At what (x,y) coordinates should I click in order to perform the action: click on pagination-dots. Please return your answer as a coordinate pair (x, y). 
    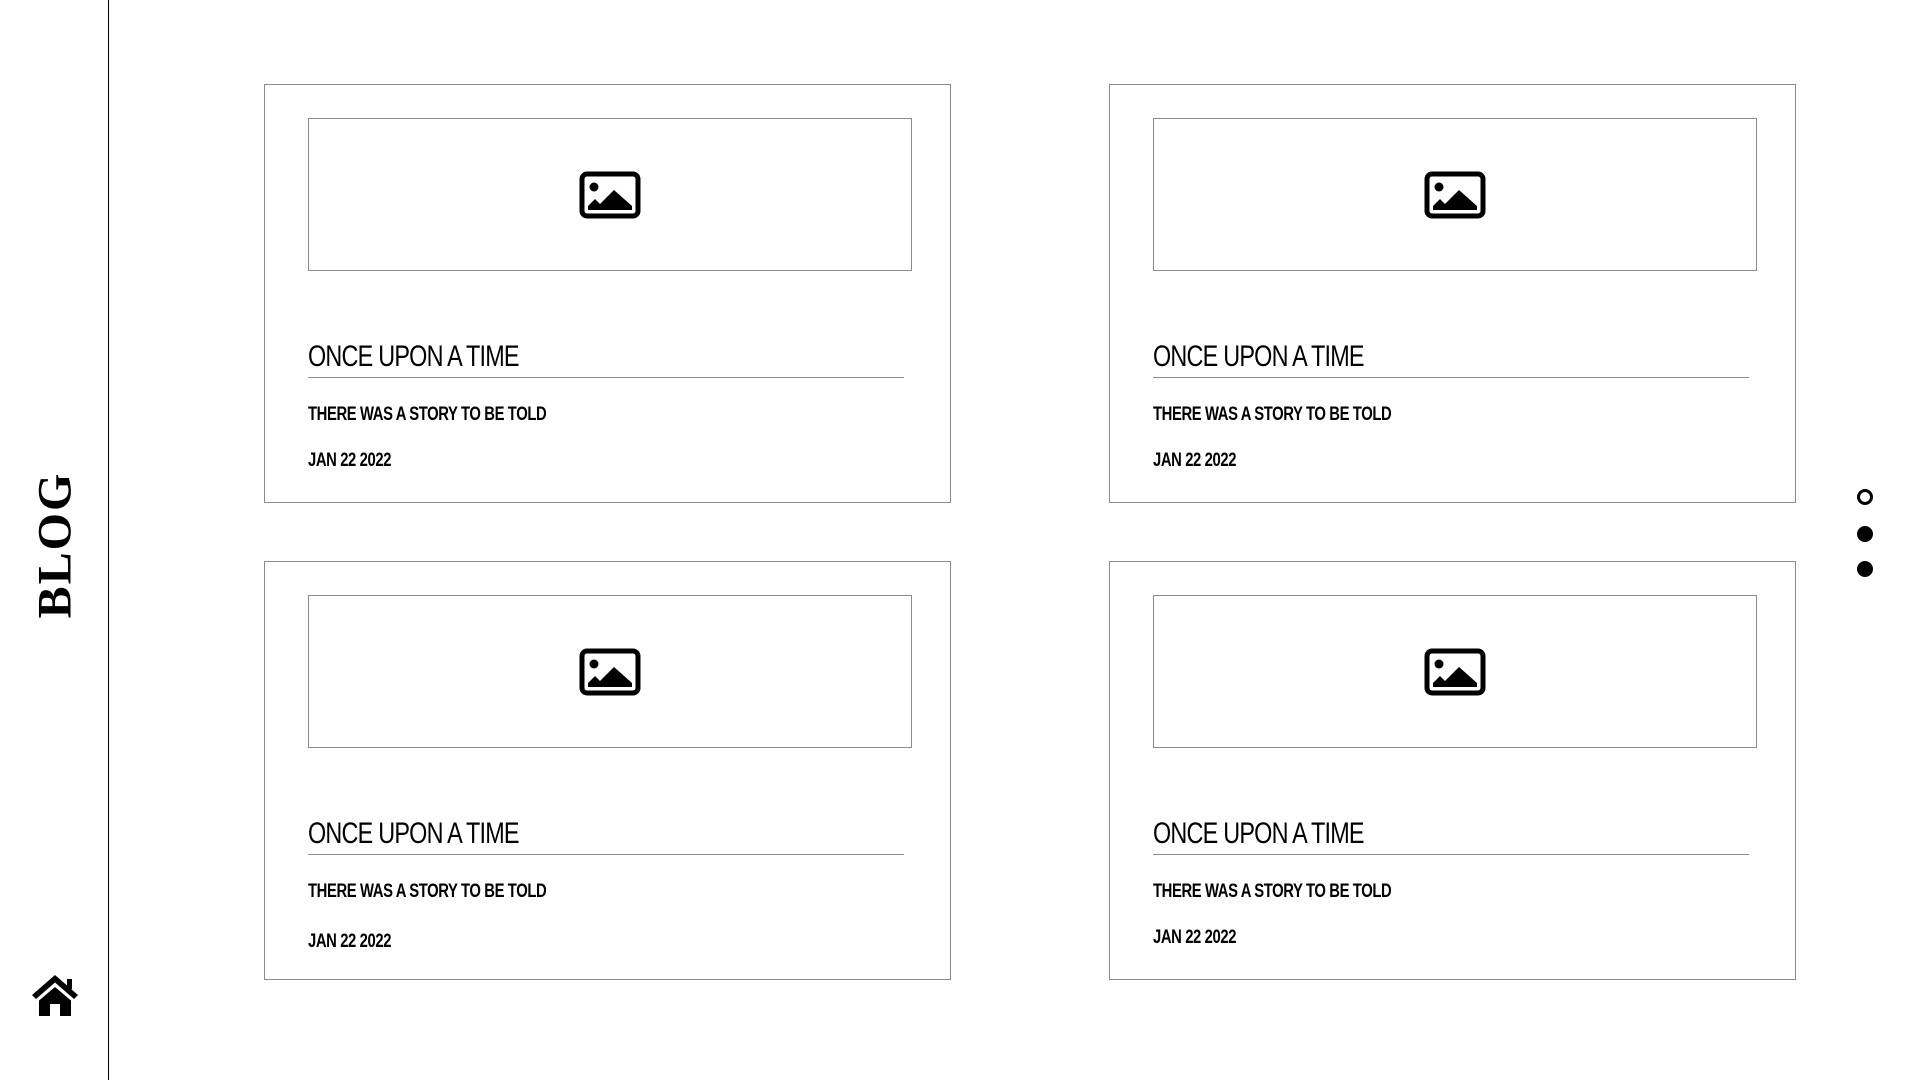
    Looking at the image, I should click on (1867, 543).